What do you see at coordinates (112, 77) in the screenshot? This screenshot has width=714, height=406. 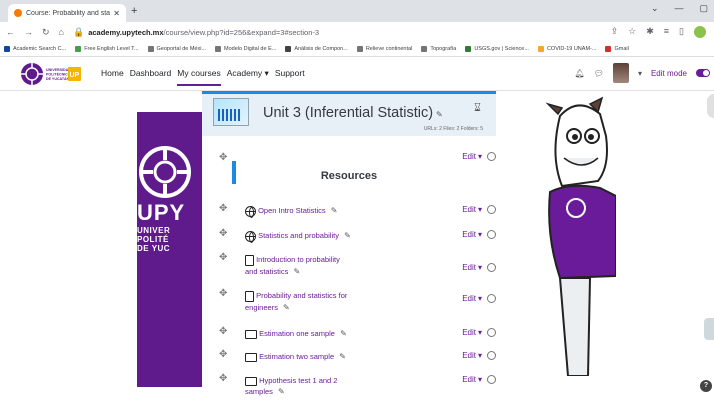 I see `nav-home: Home` at bounding box center [112, 77].